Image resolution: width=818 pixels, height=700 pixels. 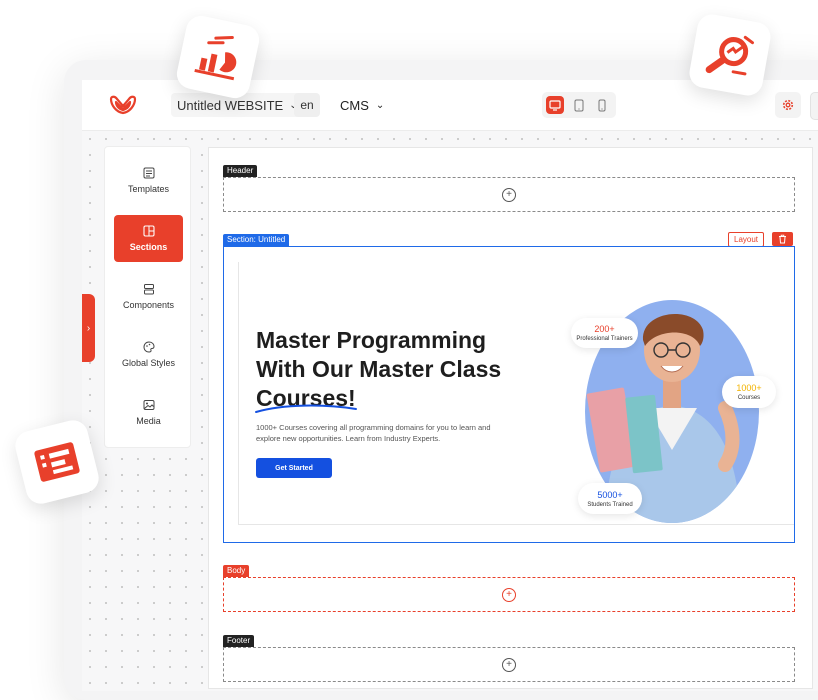 What do you see at coordinates (57, 462) in the screenshot?
I see `layout-blocks-icon` at bounding box center [57, 462].